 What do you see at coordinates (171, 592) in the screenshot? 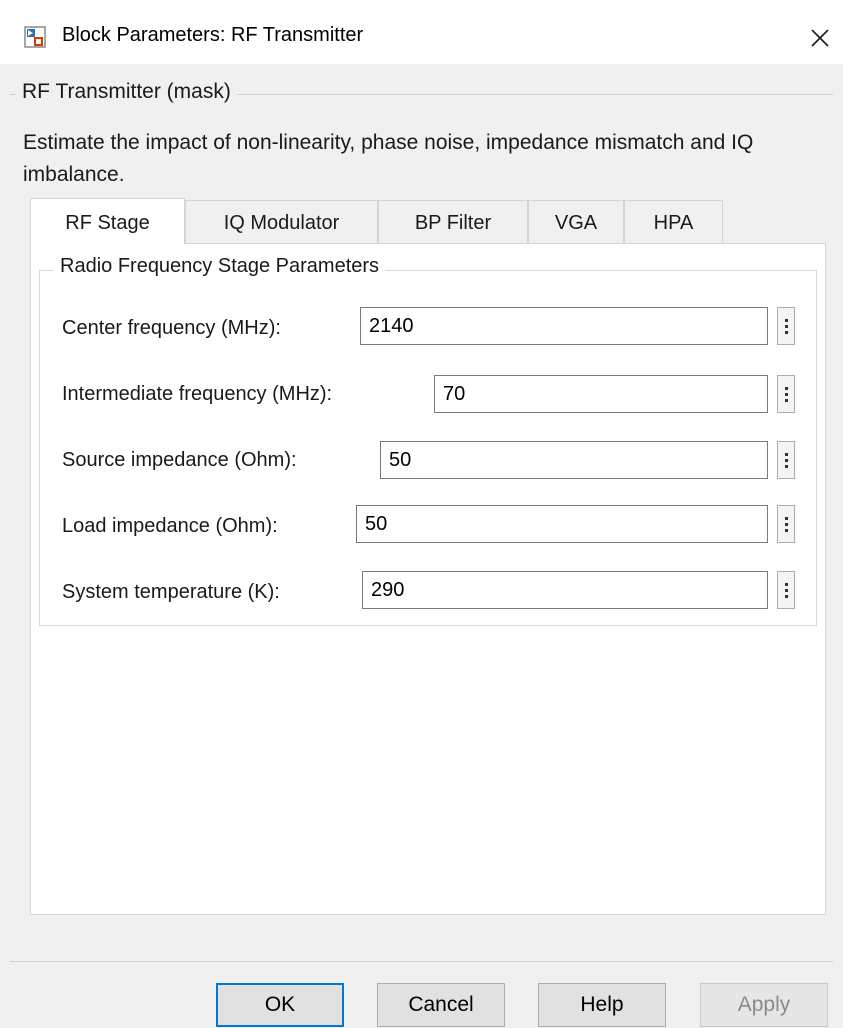
I see `system-temperature-label: System temperature (K):` at bounding box center [171, 592].